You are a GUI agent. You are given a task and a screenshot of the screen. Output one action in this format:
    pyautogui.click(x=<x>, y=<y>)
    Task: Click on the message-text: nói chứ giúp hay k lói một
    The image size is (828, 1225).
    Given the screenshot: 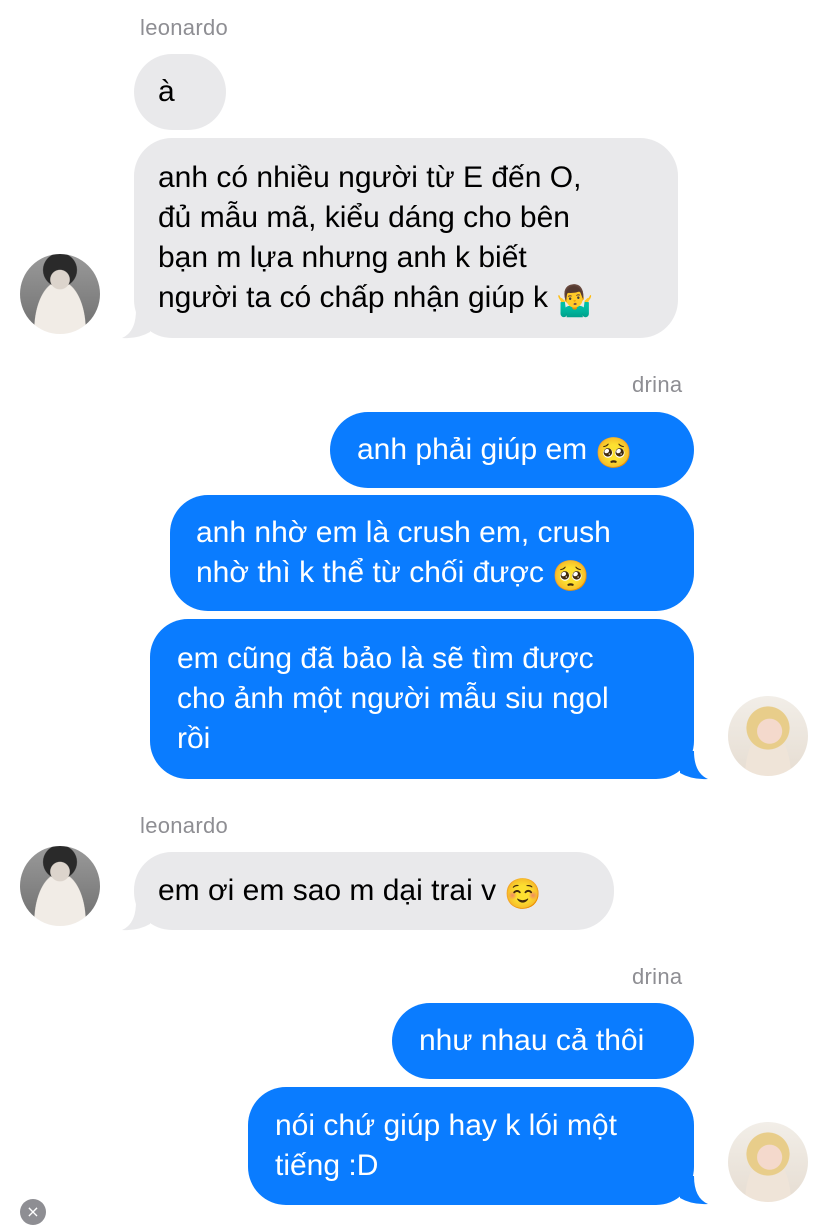 What is the action you would take?
    pyautogui.click(x=446, y=1125)
    